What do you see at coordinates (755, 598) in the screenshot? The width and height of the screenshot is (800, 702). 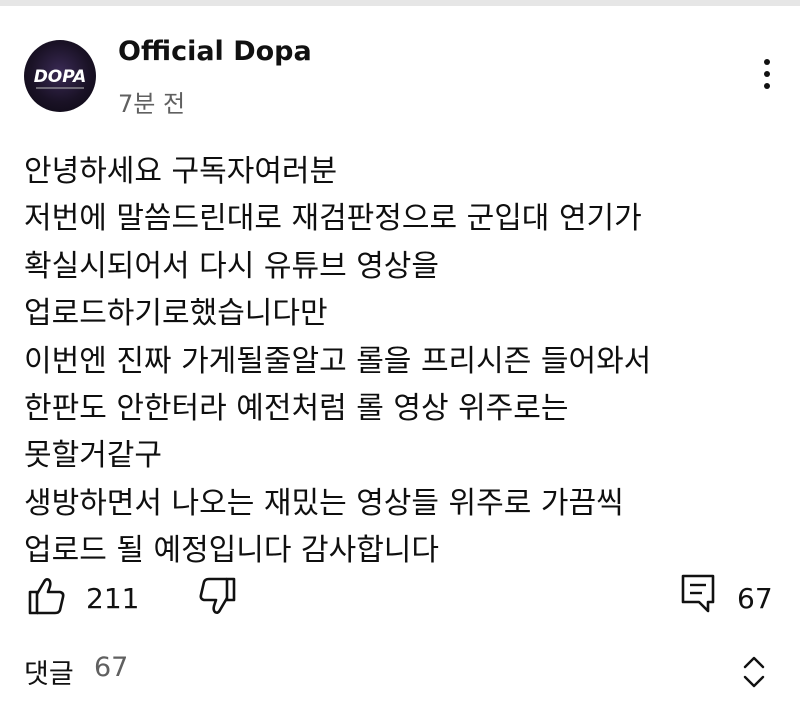 I see `reply-count: 67` at bounding box center [755, 598].